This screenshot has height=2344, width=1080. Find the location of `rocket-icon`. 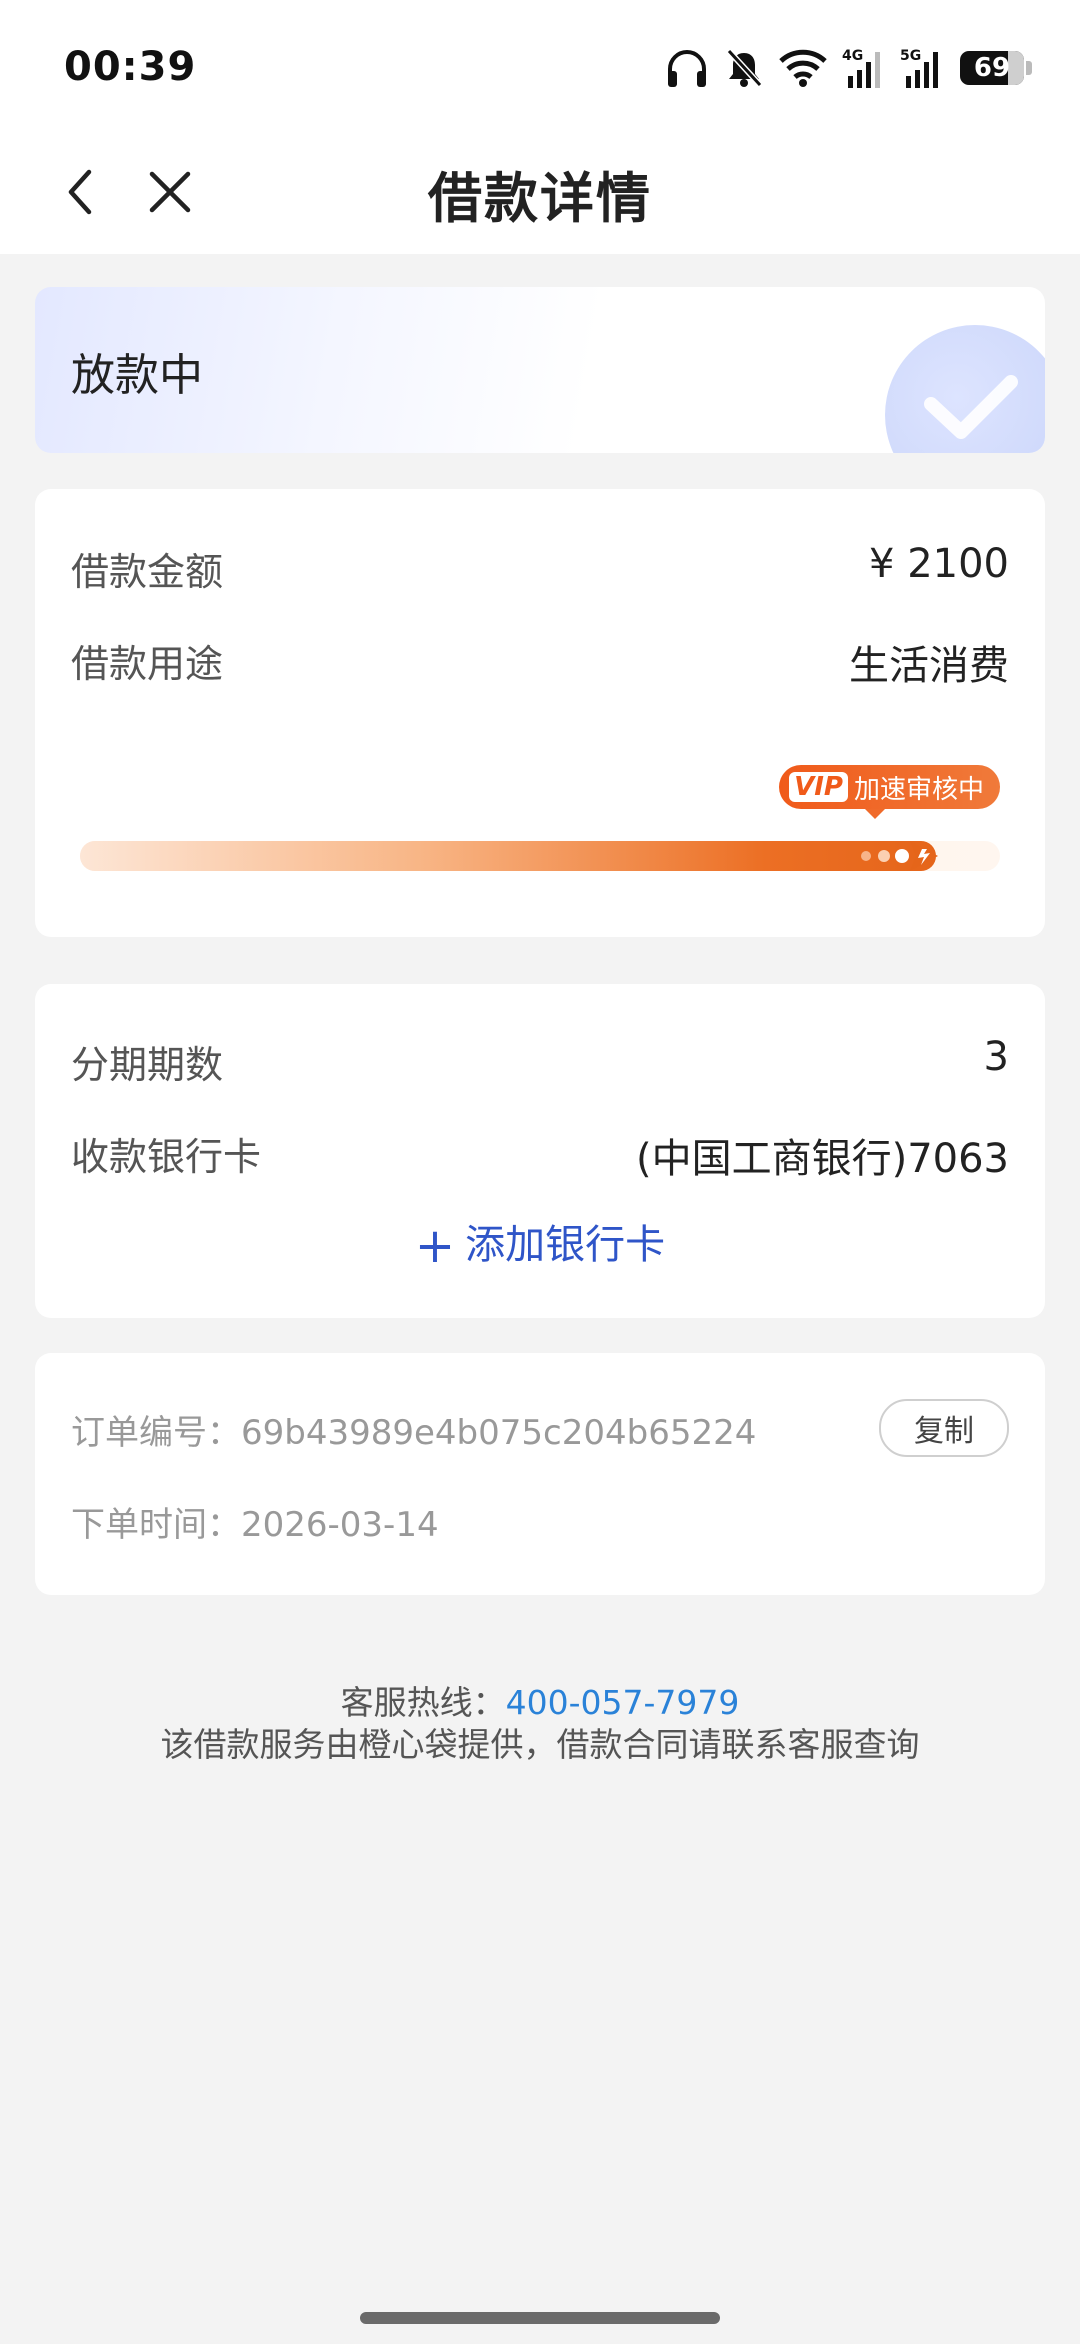

rocket-icon is located at coordinates (899, 856).